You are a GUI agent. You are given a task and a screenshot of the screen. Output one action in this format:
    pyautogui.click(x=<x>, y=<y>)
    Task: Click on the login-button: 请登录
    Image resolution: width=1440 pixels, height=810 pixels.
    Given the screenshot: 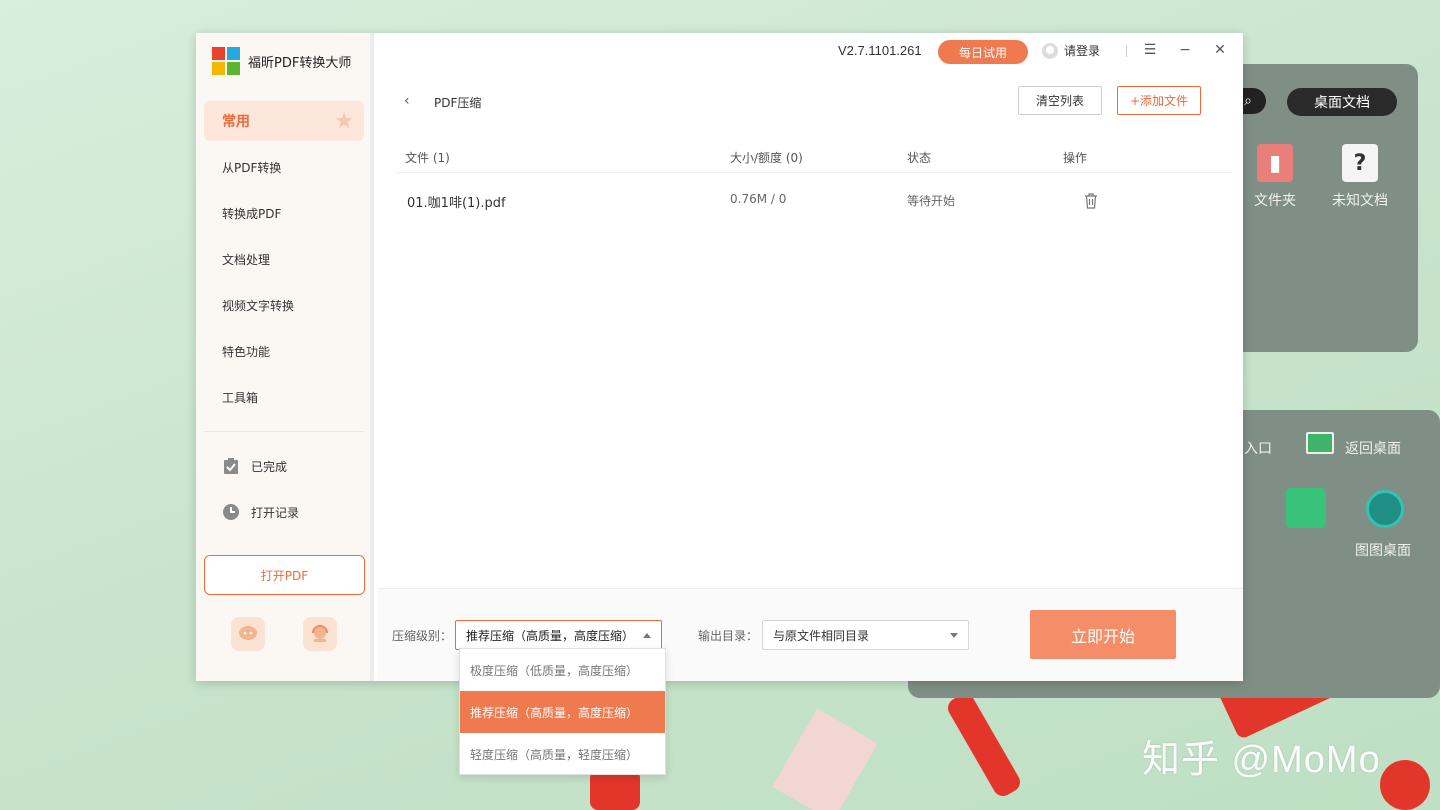 What is the action you would take?
    pyautogui.click(x=1071, y=50)
    